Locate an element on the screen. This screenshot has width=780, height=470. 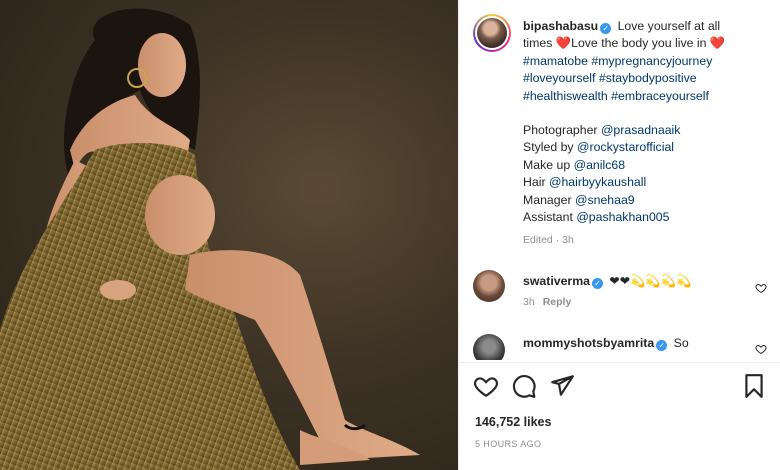
credit-handle: @pashakhan005 is located at coordinates (622, 217).